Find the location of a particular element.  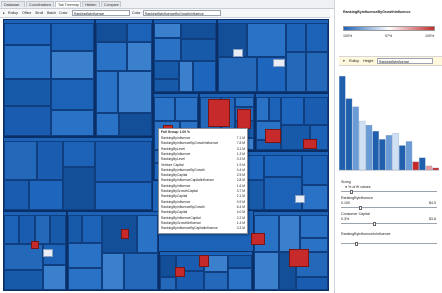

tab-coordinations: Coordinations is located at coordinates (40, 4).